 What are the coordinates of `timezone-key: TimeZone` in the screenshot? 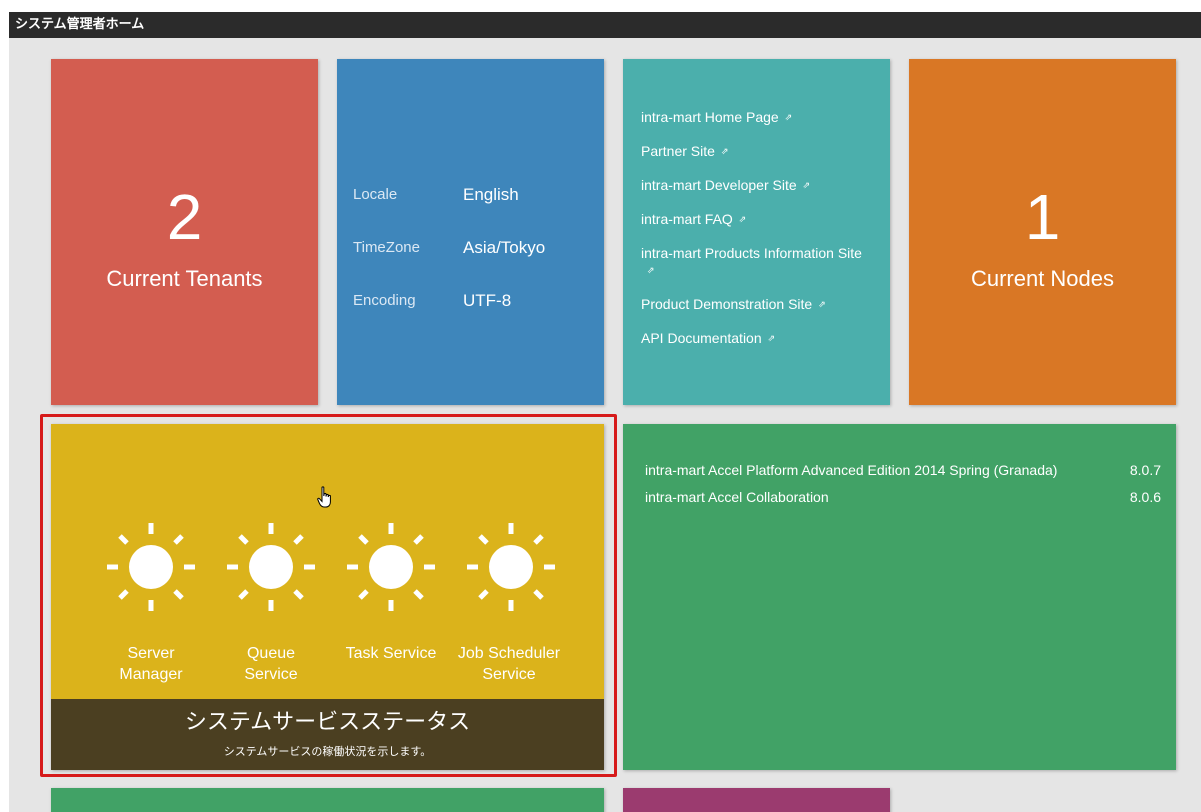 It's located at (386, 247).